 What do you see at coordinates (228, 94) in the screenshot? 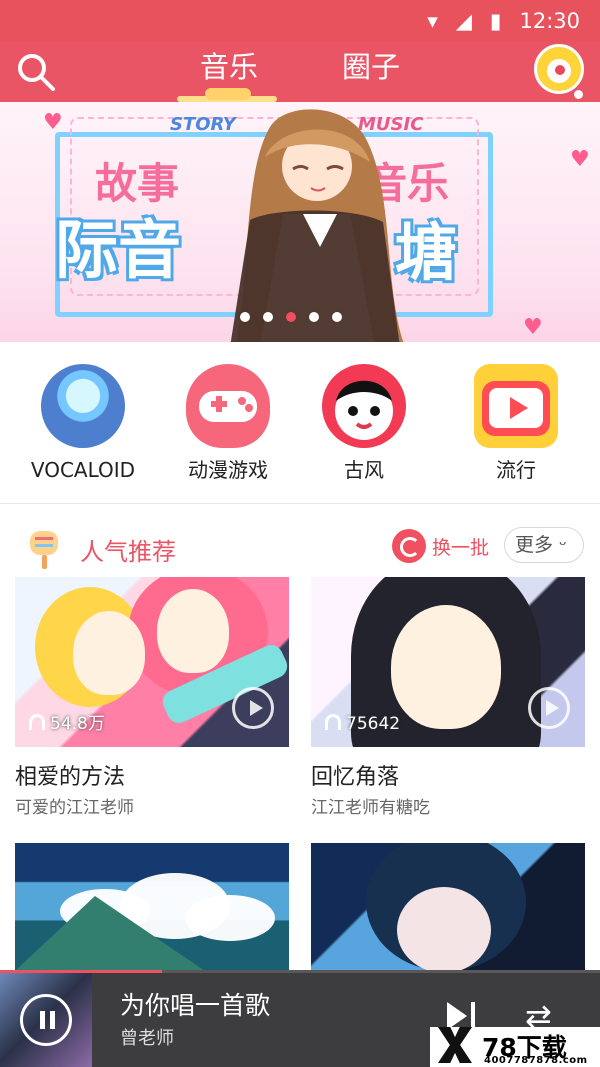
I see `tab-bow-decoration` at bounding box center [228, 94].